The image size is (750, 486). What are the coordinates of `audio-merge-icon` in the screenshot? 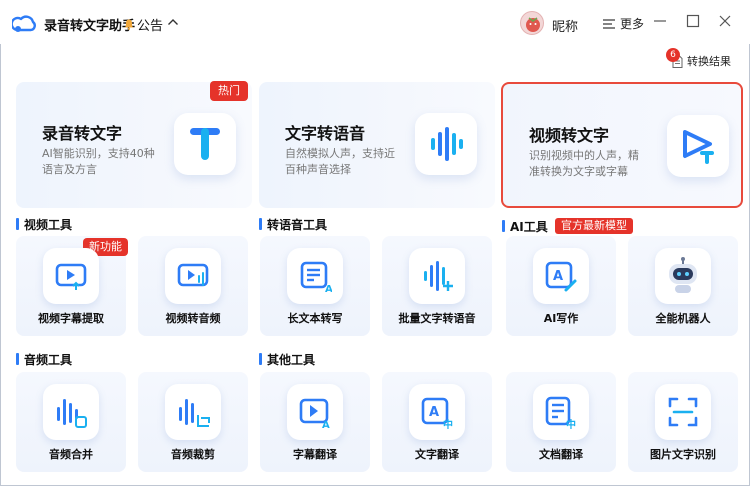 It's located at (71, 412).